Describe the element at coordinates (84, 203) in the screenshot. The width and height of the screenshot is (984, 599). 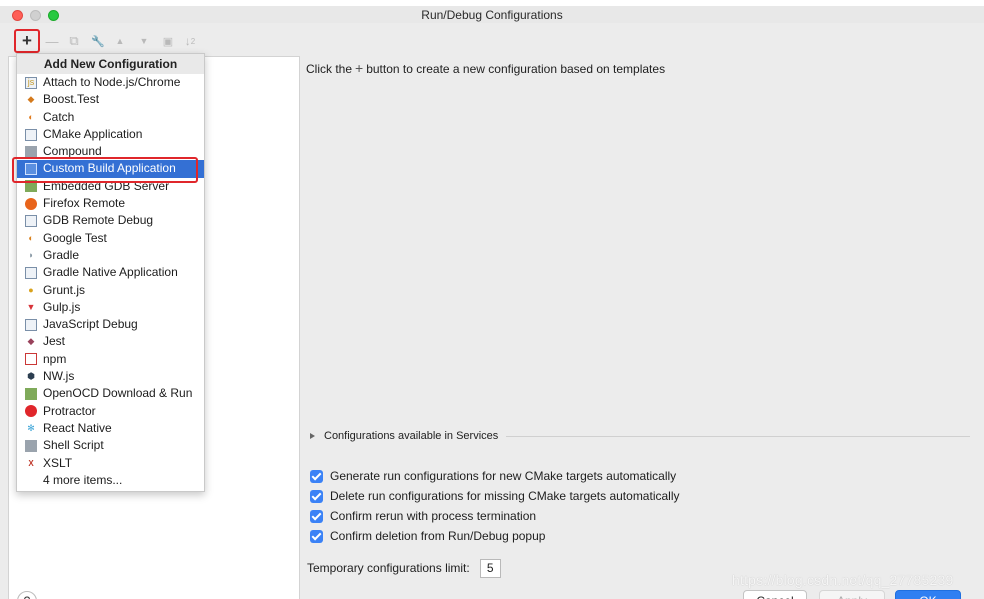
I see `menu-item-label: Firefox Remote` at that location.